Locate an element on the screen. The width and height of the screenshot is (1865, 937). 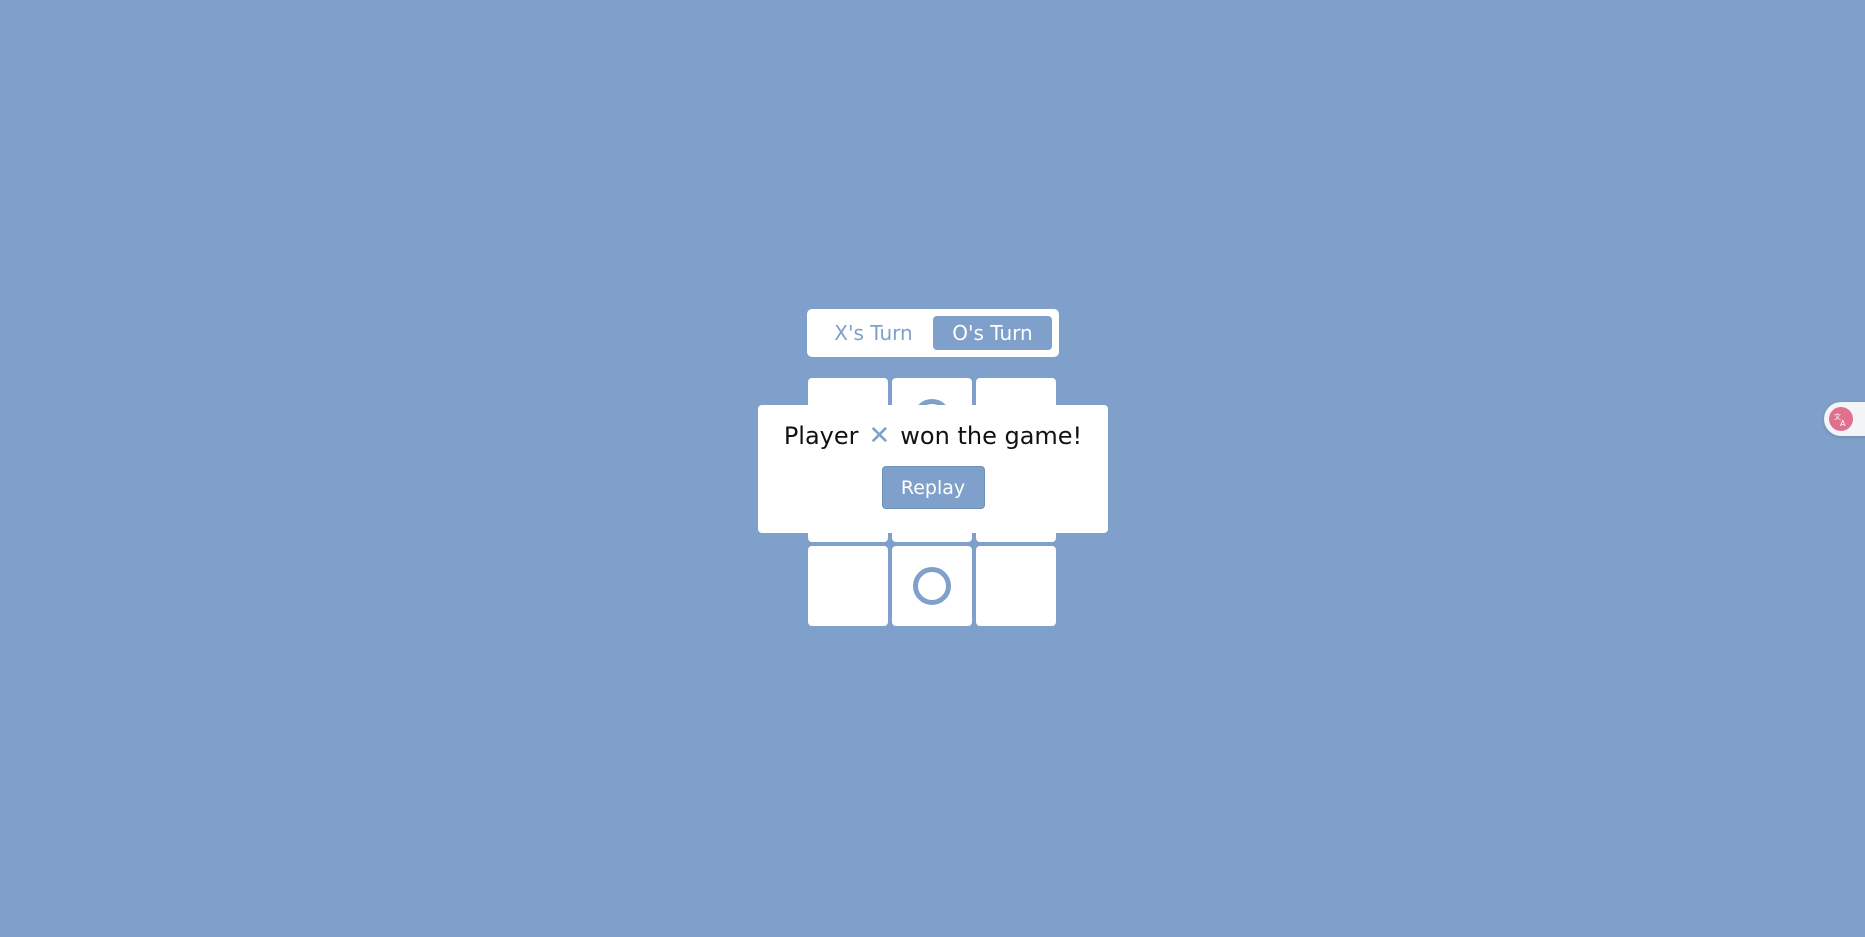
svg-text: A is located at coordinates (1843, 423).